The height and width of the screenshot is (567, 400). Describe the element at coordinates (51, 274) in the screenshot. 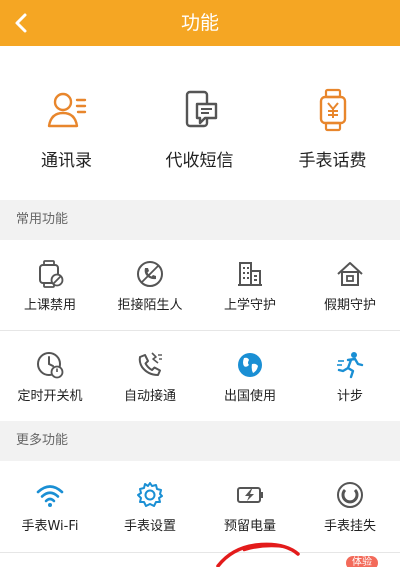

I see `watch-disable-icon` at that location.